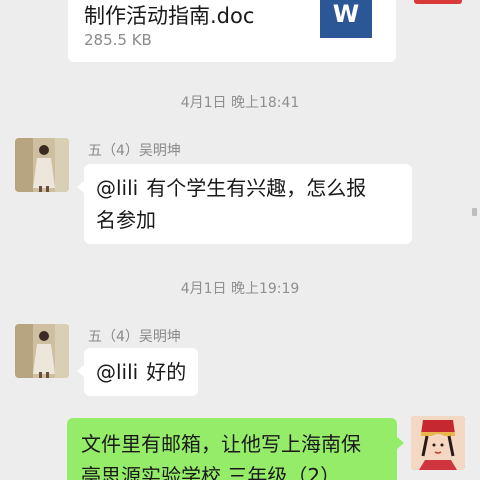 The image size is (480, 480). Describe the element at coordinates (240, 289) in the screenshot. I see `message-timestamp: 4月1日 晚上19:19` at that location.